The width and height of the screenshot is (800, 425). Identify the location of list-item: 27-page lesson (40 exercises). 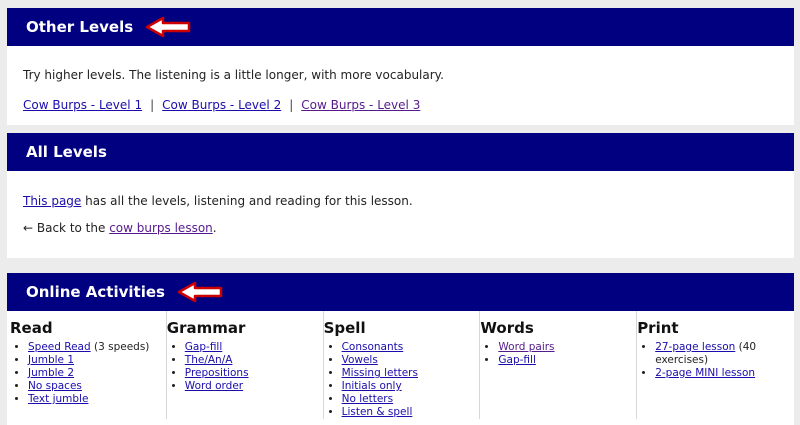
(724, 354).